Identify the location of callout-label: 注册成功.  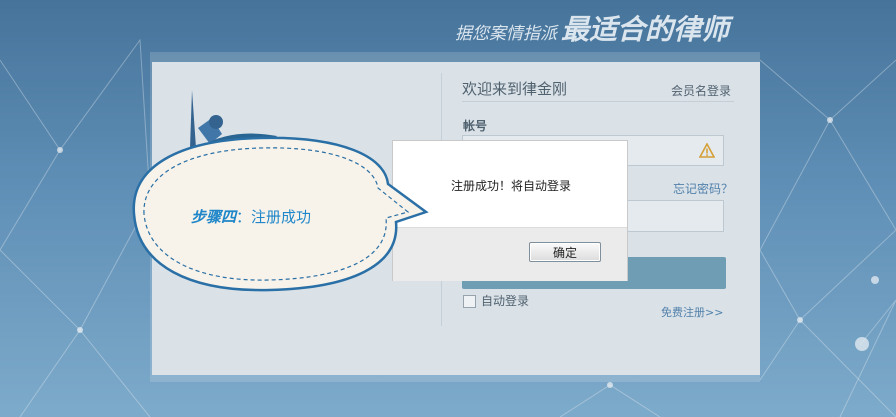
(281, 217).